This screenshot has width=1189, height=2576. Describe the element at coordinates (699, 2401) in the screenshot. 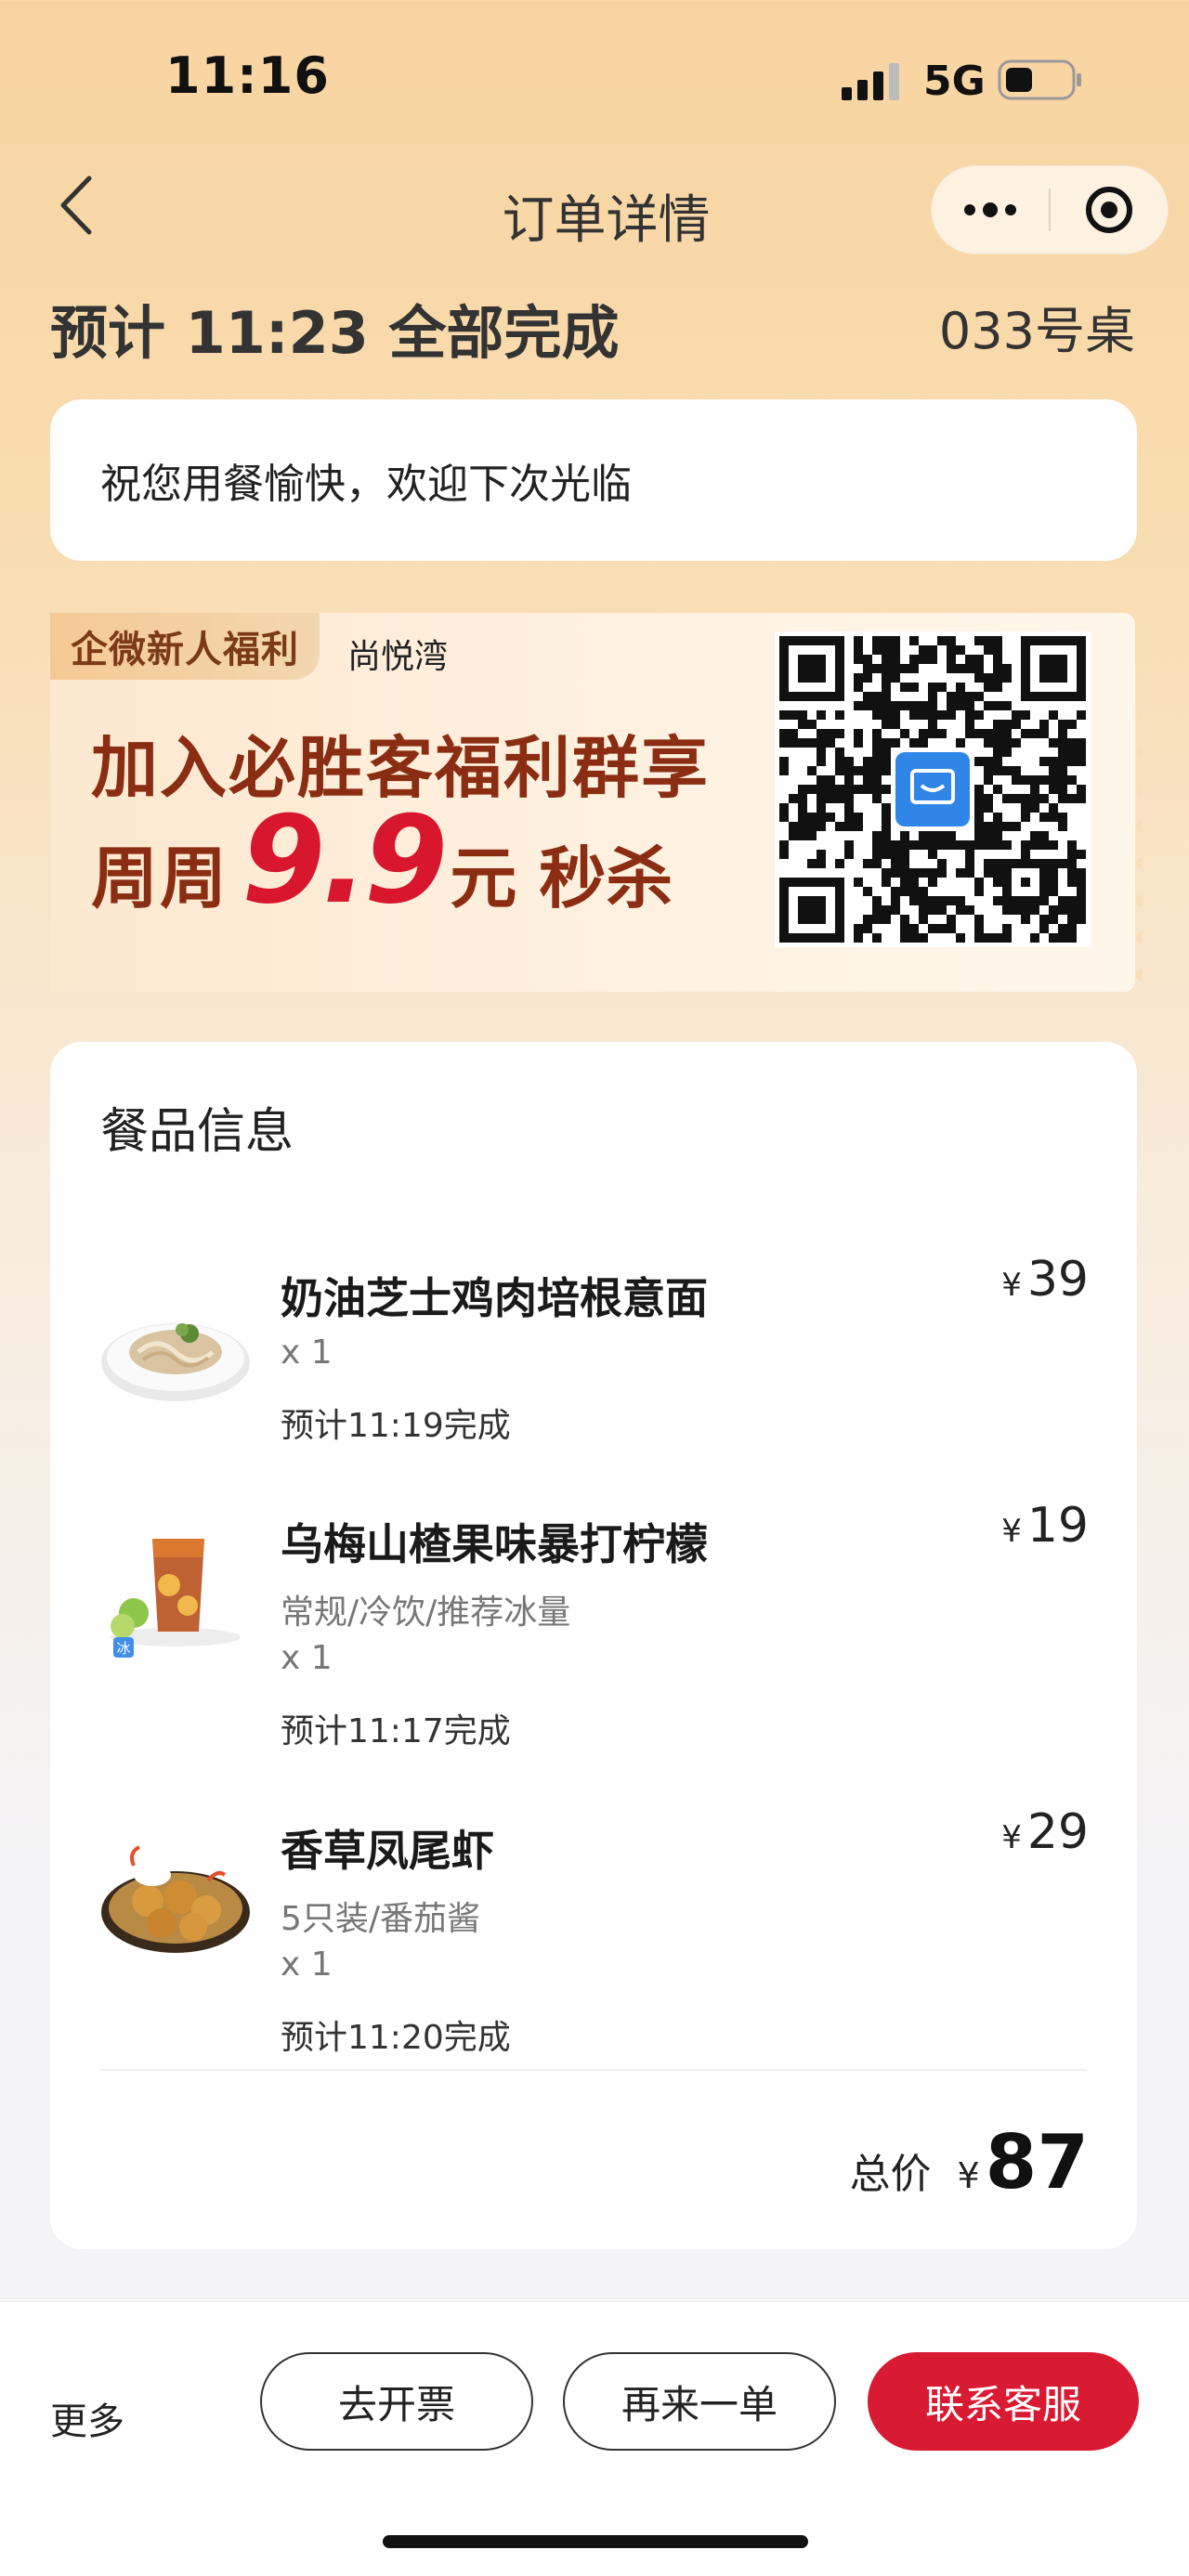

I see `reorder-button: 再来一单` at that location.